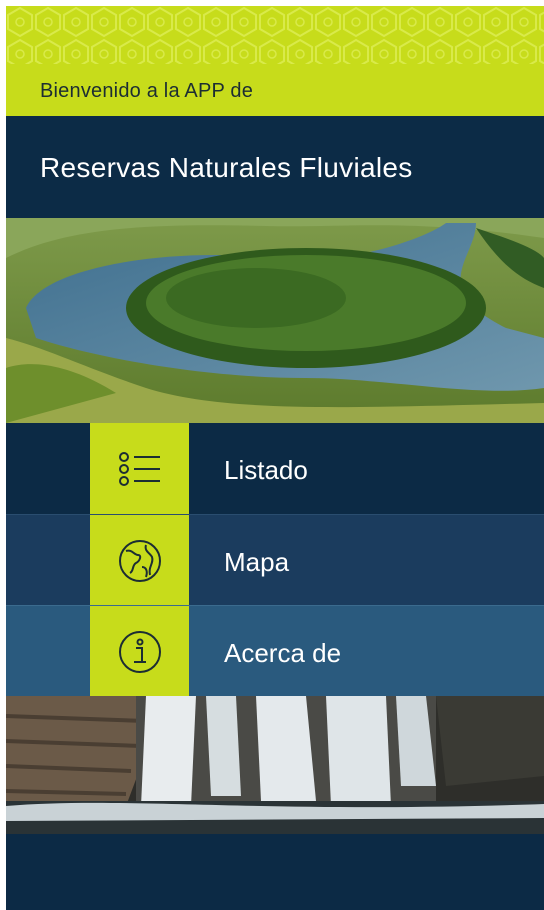 This screenshot has height=910, width=544. Describe the element at coordinates (275, 90) in the screenshot. I see `welcome-banner: Bienvenido a la APP de` at that location.